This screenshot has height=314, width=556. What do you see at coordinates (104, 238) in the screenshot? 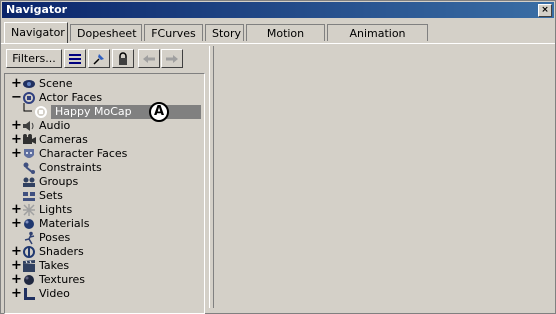
I see `tree-item-poses: Poses` at bounding box center [104, 238].